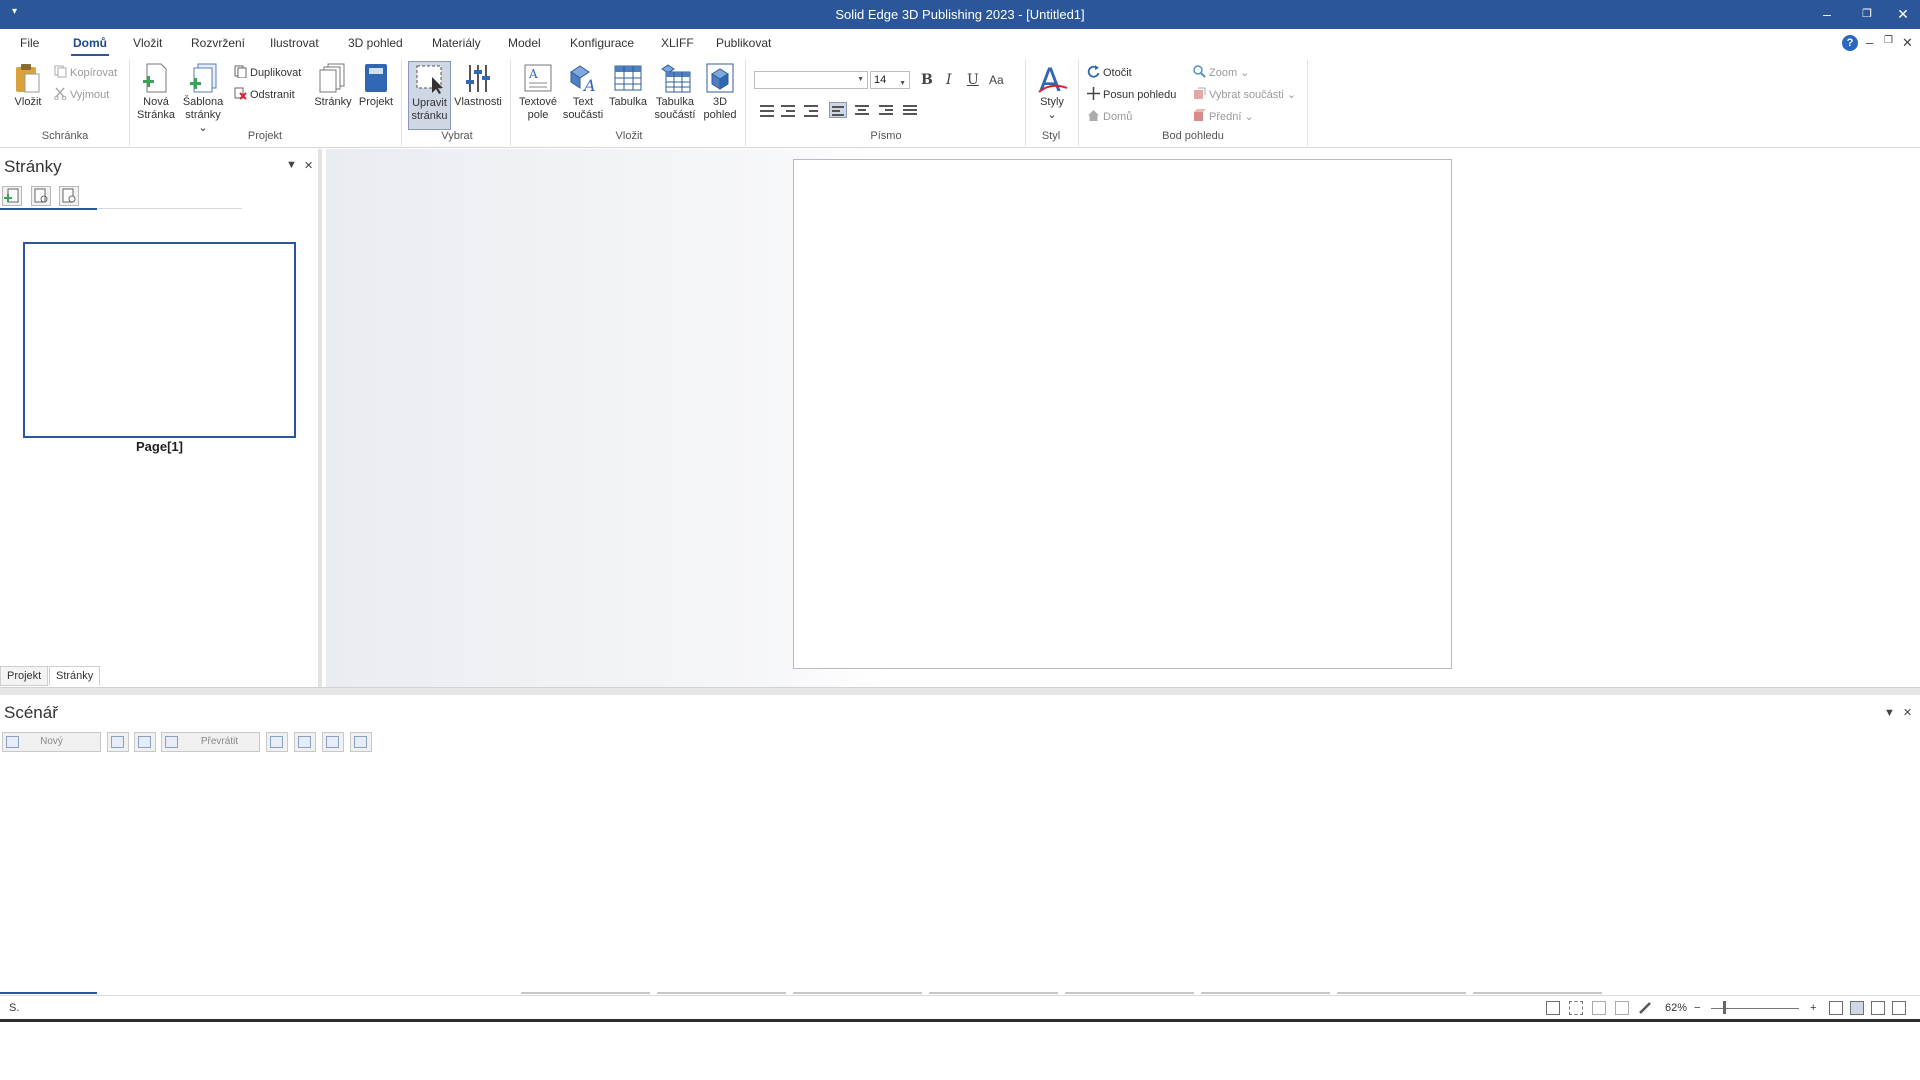  Describe the element at coordinates (203, 77) in the screenshot. I see `page-template-icon` at that location.